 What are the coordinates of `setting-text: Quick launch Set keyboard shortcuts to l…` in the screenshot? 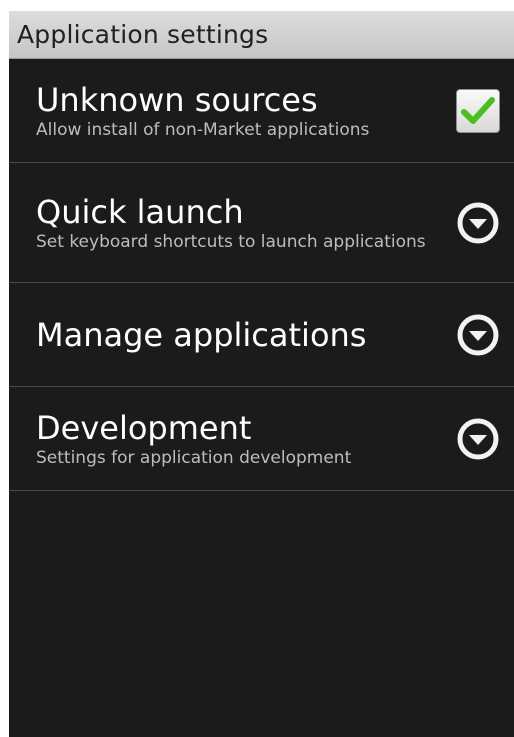 It's located at (244, 223).